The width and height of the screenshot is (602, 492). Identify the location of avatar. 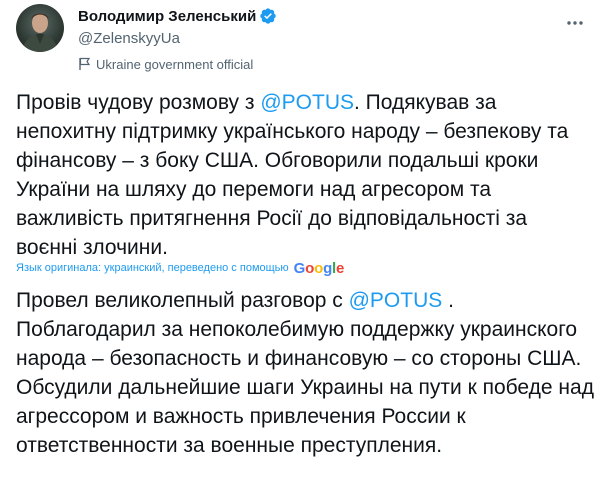
(40, 28).